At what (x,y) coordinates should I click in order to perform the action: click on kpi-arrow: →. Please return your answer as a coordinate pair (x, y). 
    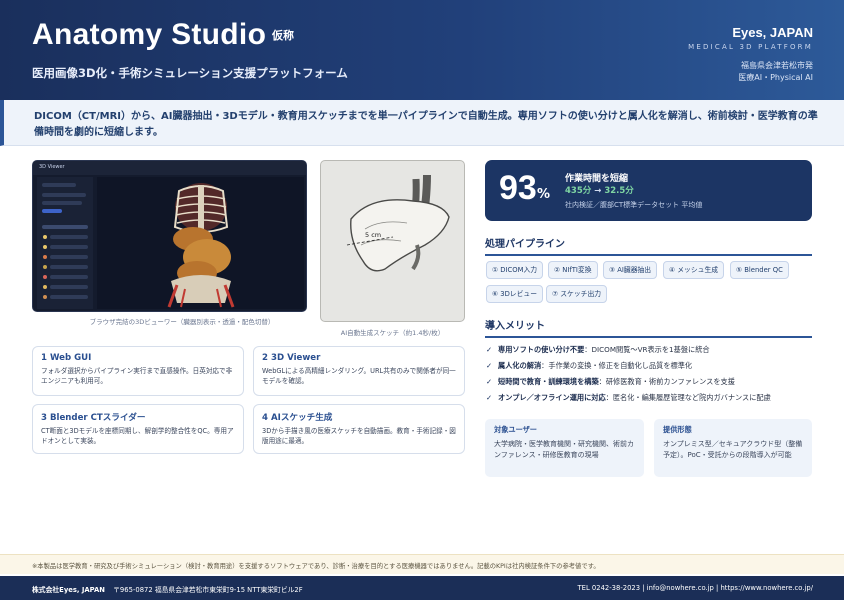
    Looking at the image, I should click on (598, 191).